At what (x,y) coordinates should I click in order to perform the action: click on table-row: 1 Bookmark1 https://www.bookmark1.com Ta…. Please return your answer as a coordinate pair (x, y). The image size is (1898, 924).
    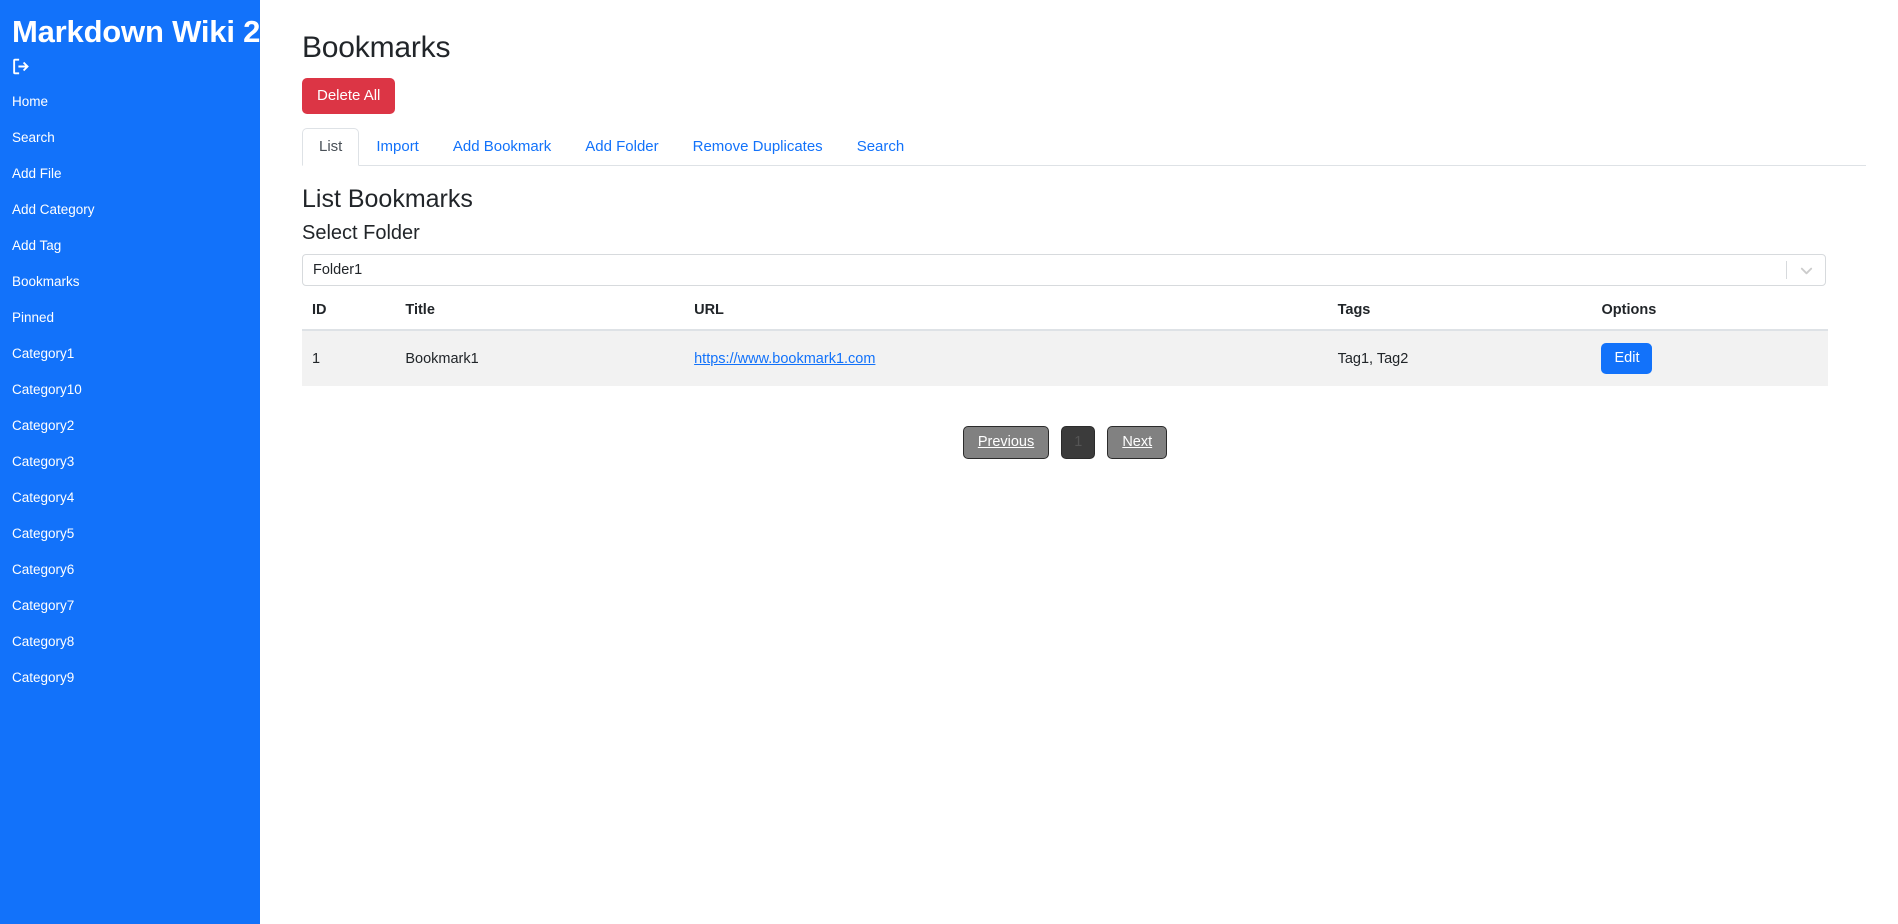
    Looking at the image, I should click on (1065, 358).